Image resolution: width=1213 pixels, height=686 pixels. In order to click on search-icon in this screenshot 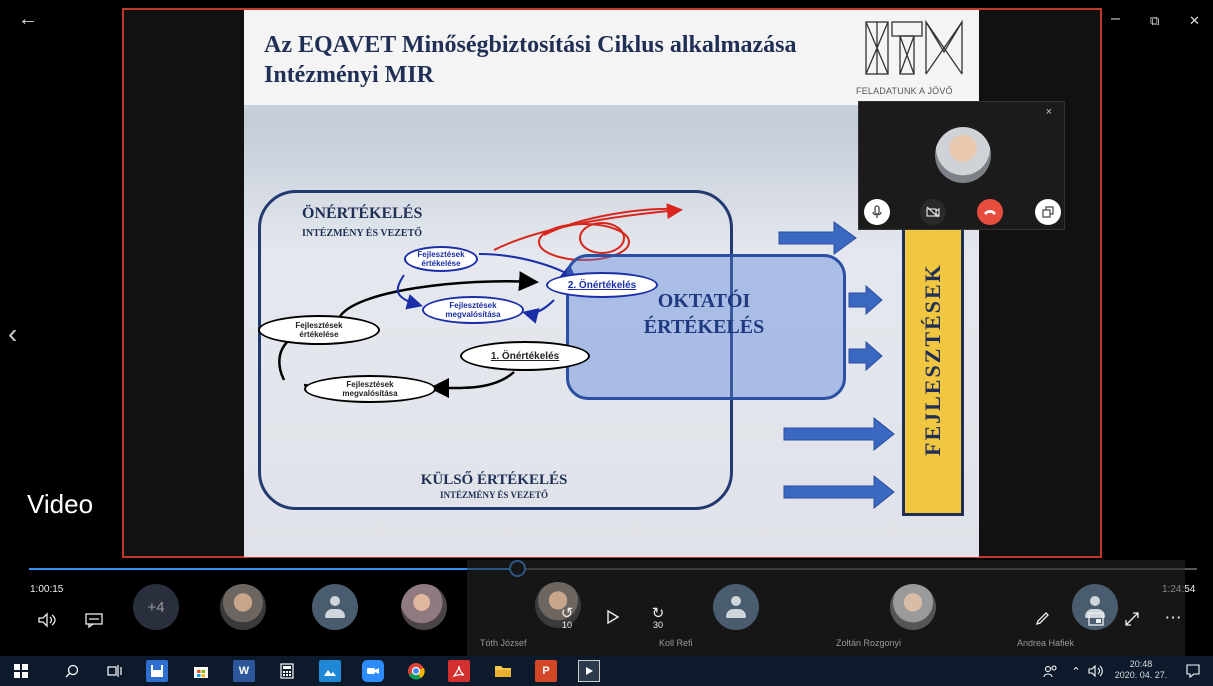, I will do `click(72, 671)`.